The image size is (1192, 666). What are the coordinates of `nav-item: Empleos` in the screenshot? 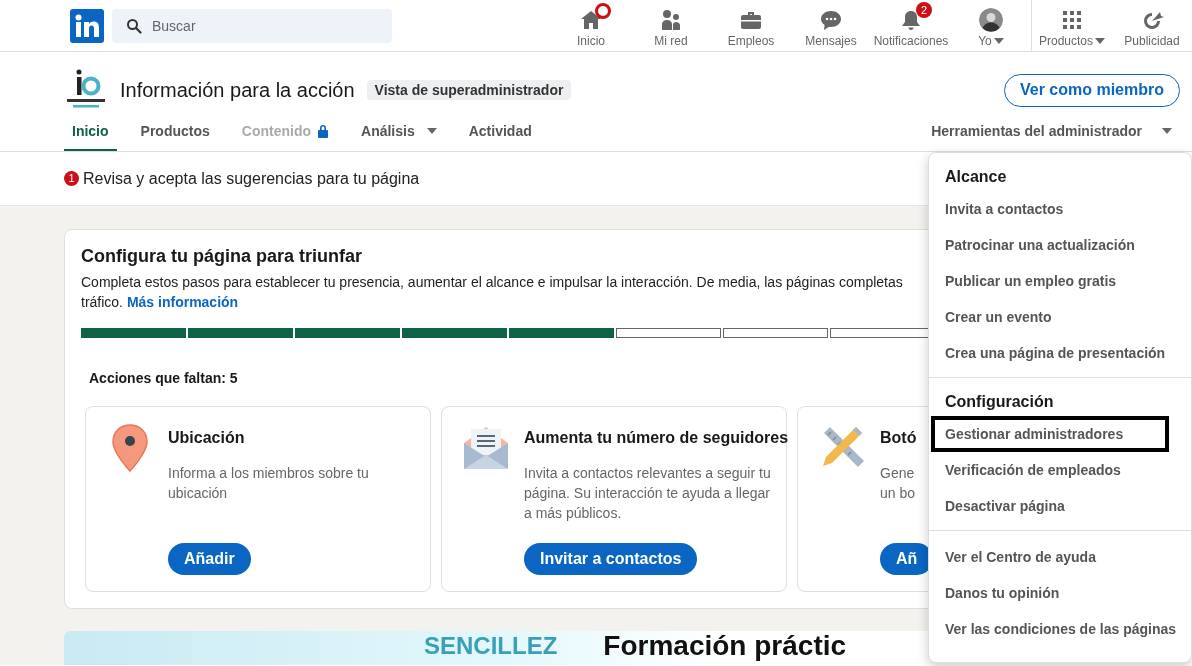 It's located at (751, 26).